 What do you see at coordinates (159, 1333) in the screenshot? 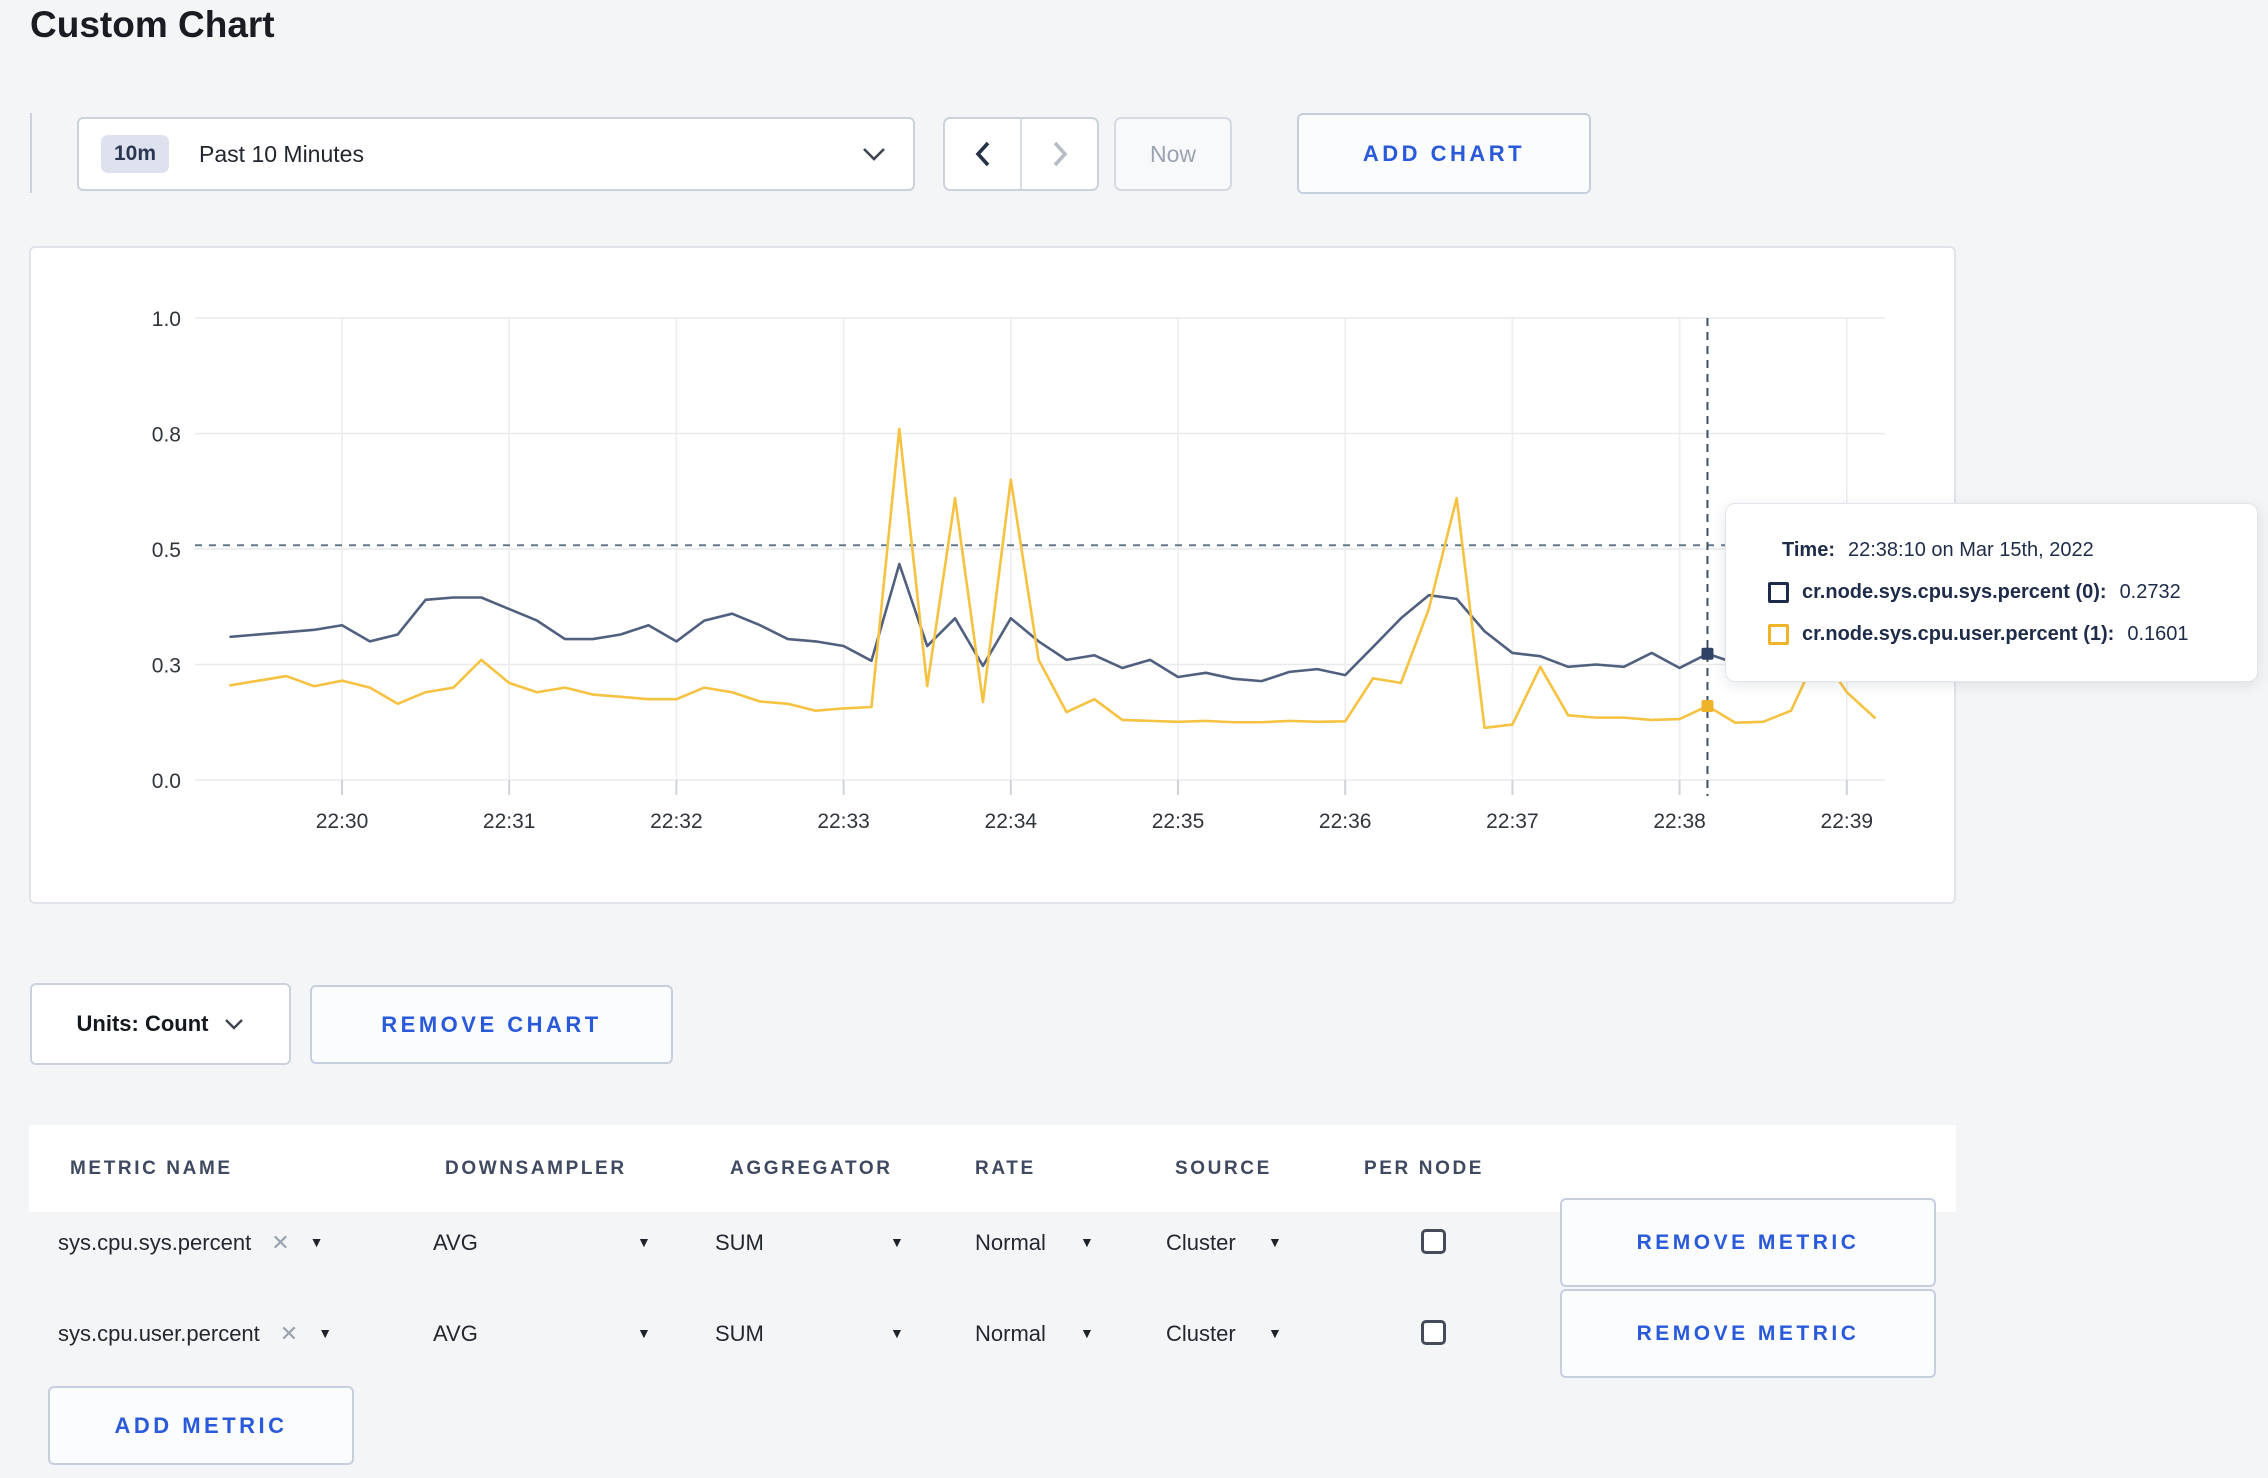
I see `metric-name: sys.cpu.user.percent` at bounding box center [159, 1333].